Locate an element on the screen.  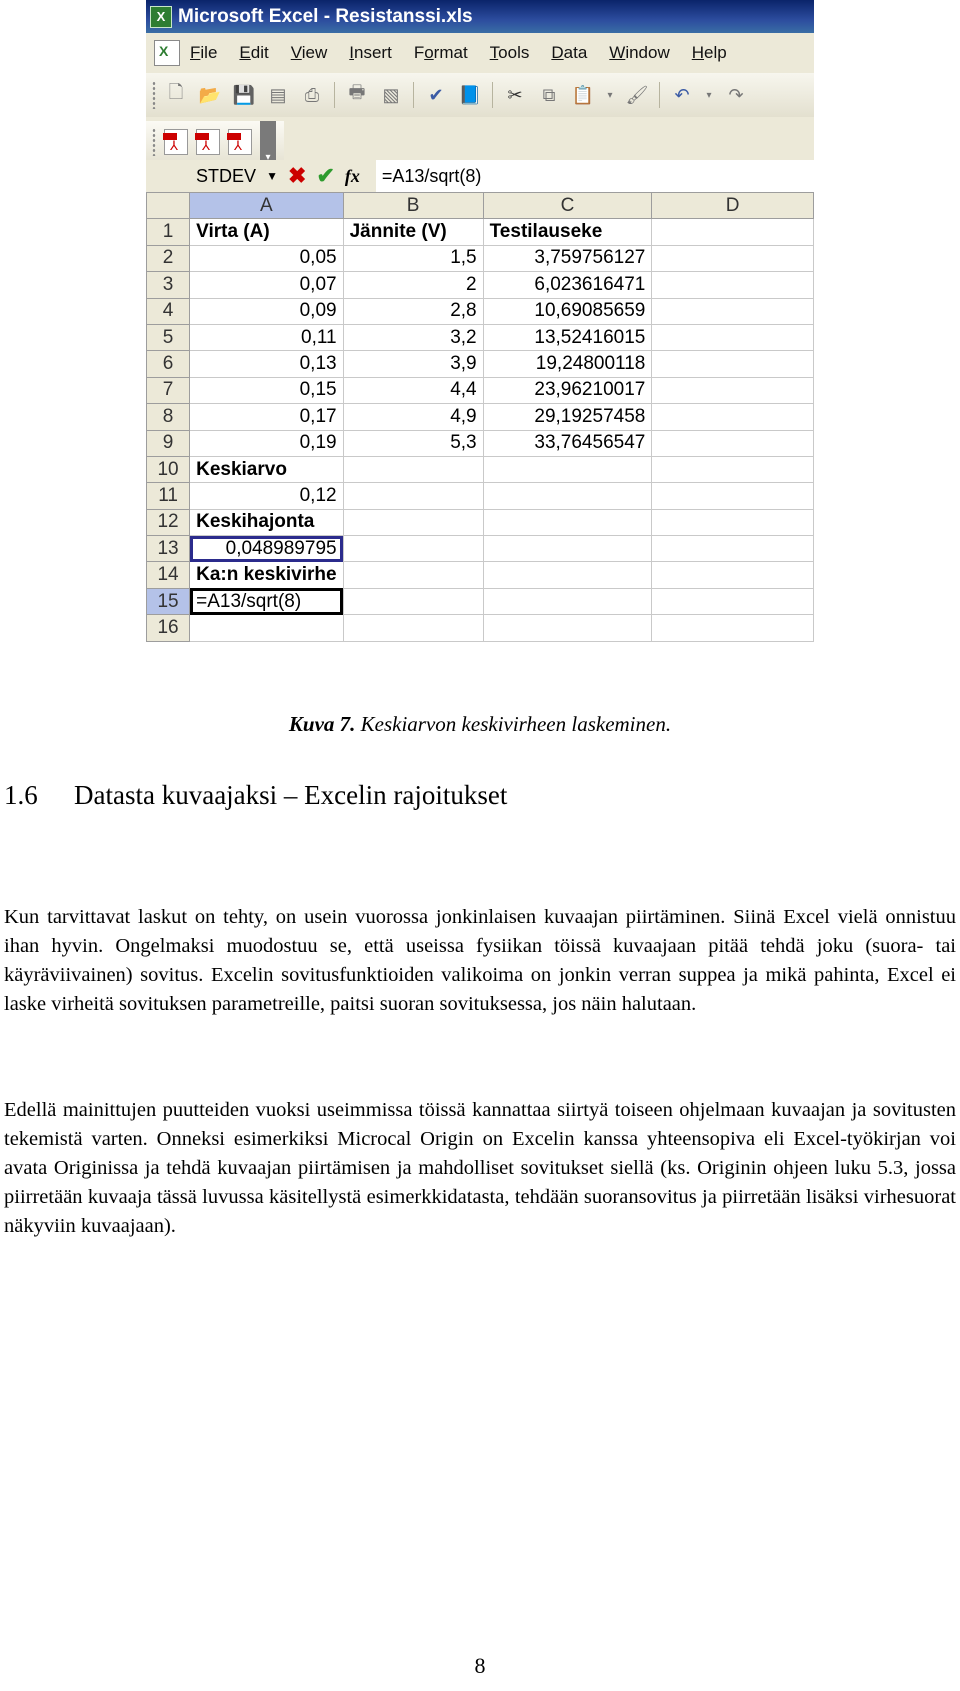
cell-a2: 0,05 is located at coordinates (266, 258).